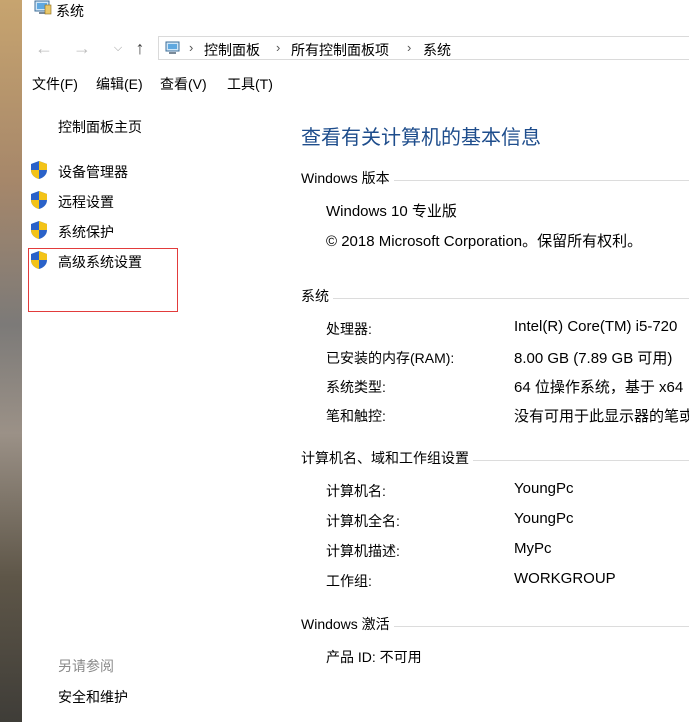 The width and height of the screenshot is (689, 722). I want to click on system-type-value: 64 位操作系统，基于 x64, so click(599, 387).